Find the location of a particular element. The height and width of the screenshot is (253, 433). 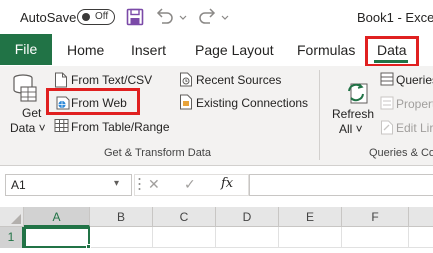

cell-a1 is located at coordinates (57, 237).